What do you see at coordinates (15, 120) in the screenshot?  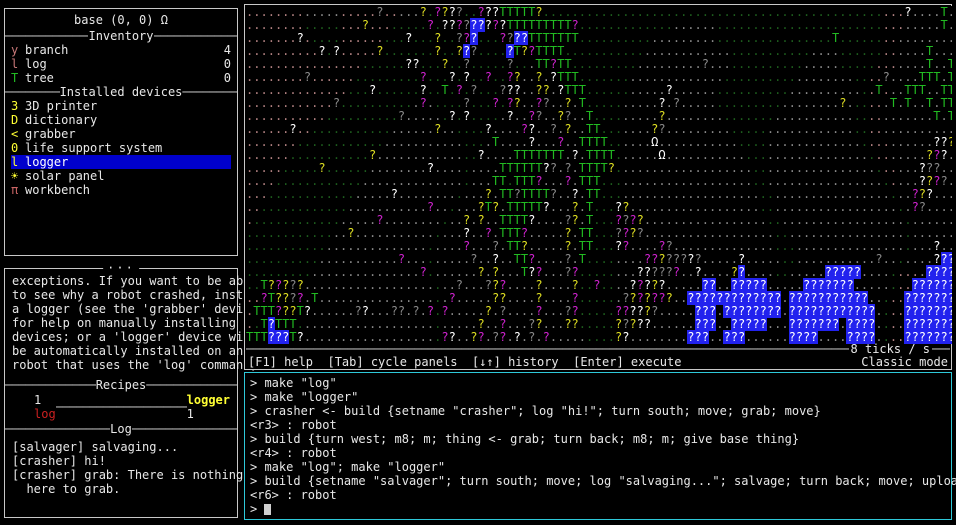 I see `device-glyph-dictionary: D` at bounding box center [15, 120].